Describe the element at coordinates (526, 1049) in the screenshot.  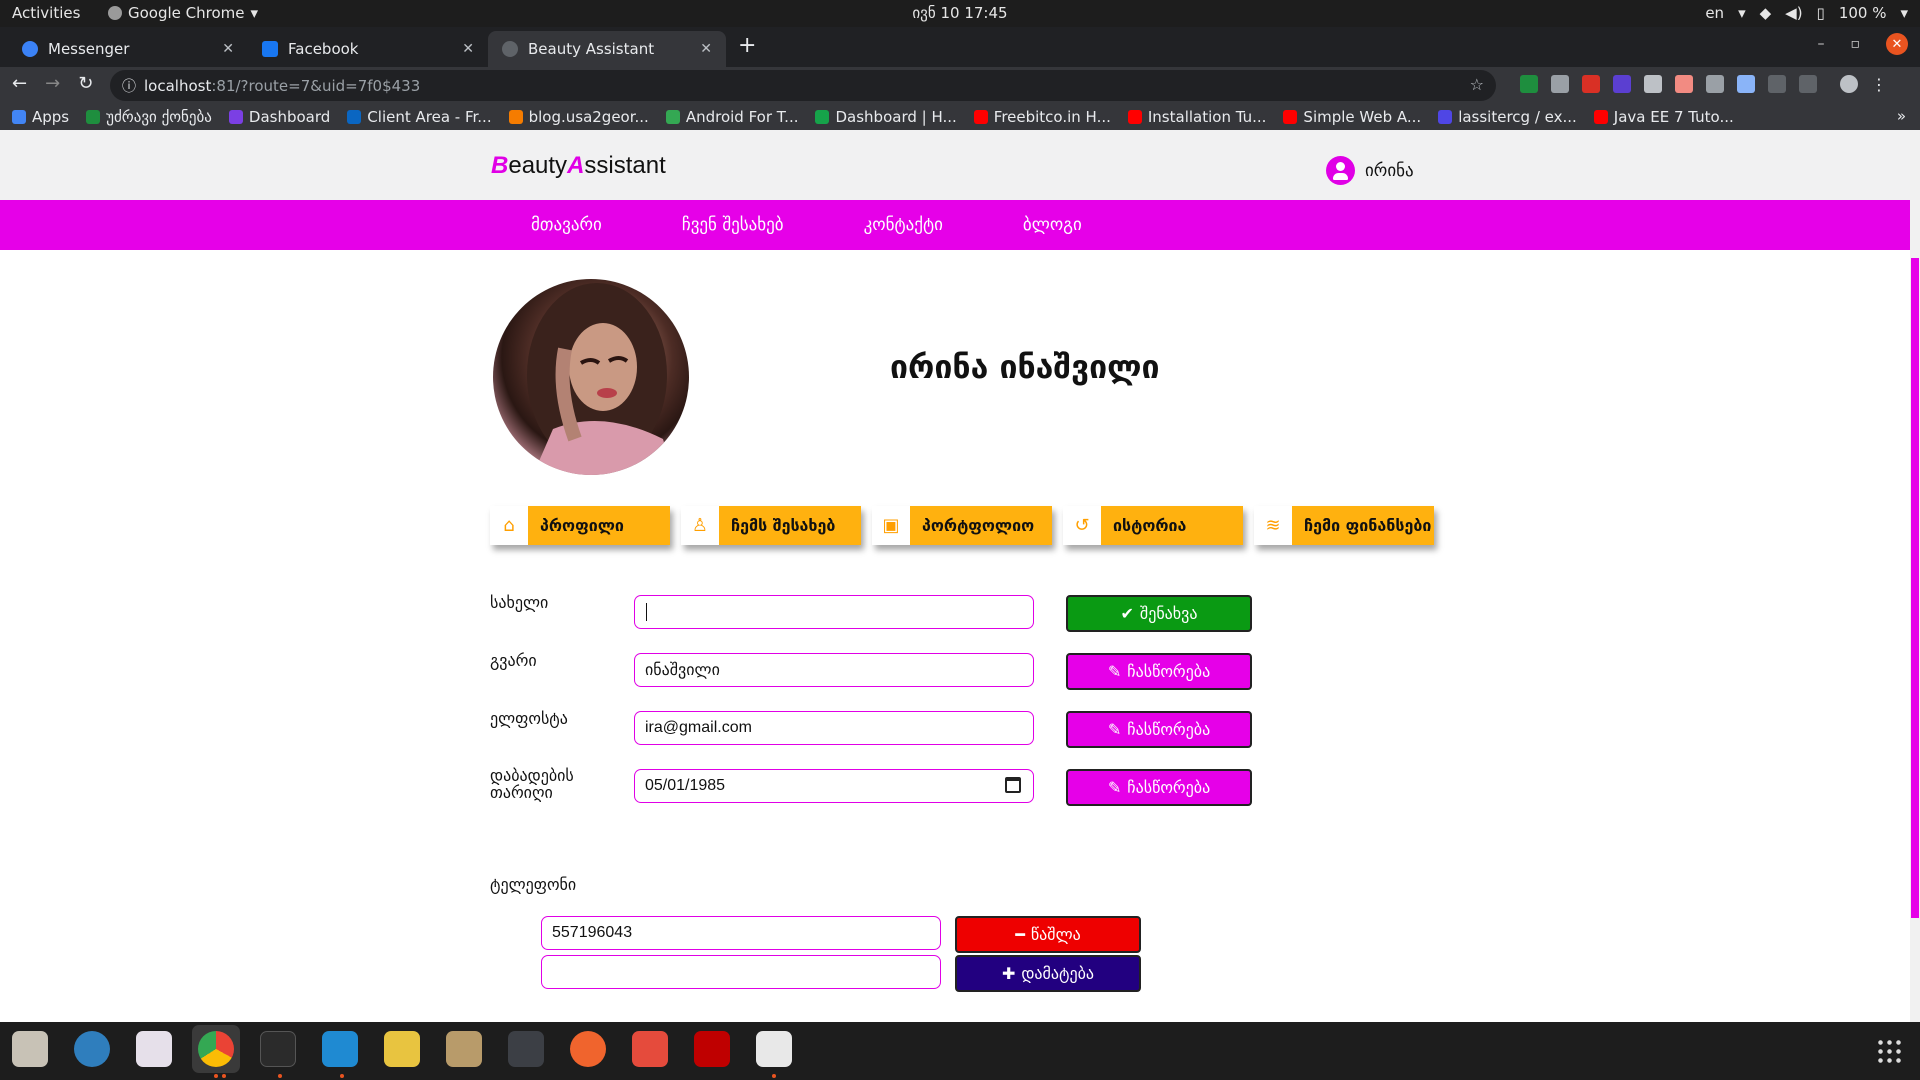
I see `system-monitor-icon` at that location.